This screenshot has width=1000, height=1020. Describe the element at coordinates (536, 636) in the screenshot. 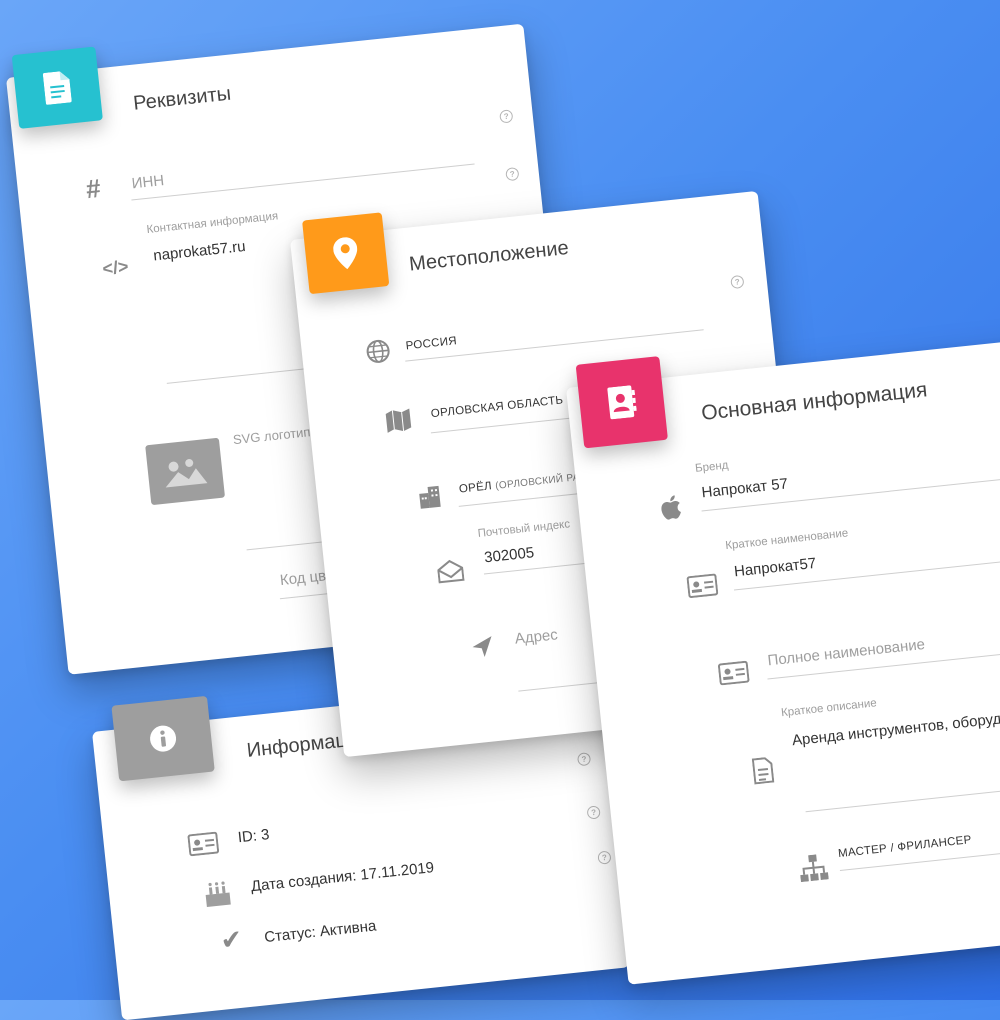

I see `address-input: Адрес` at that location.